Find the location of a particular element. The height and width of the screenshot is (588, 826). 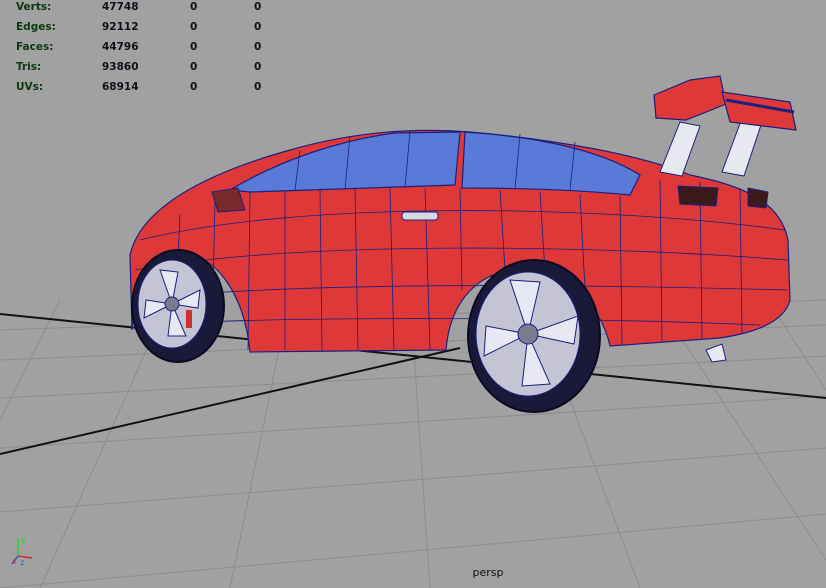

hud-row-tris: Tris: 93860 0 0 is located at coordinates (146, 70).